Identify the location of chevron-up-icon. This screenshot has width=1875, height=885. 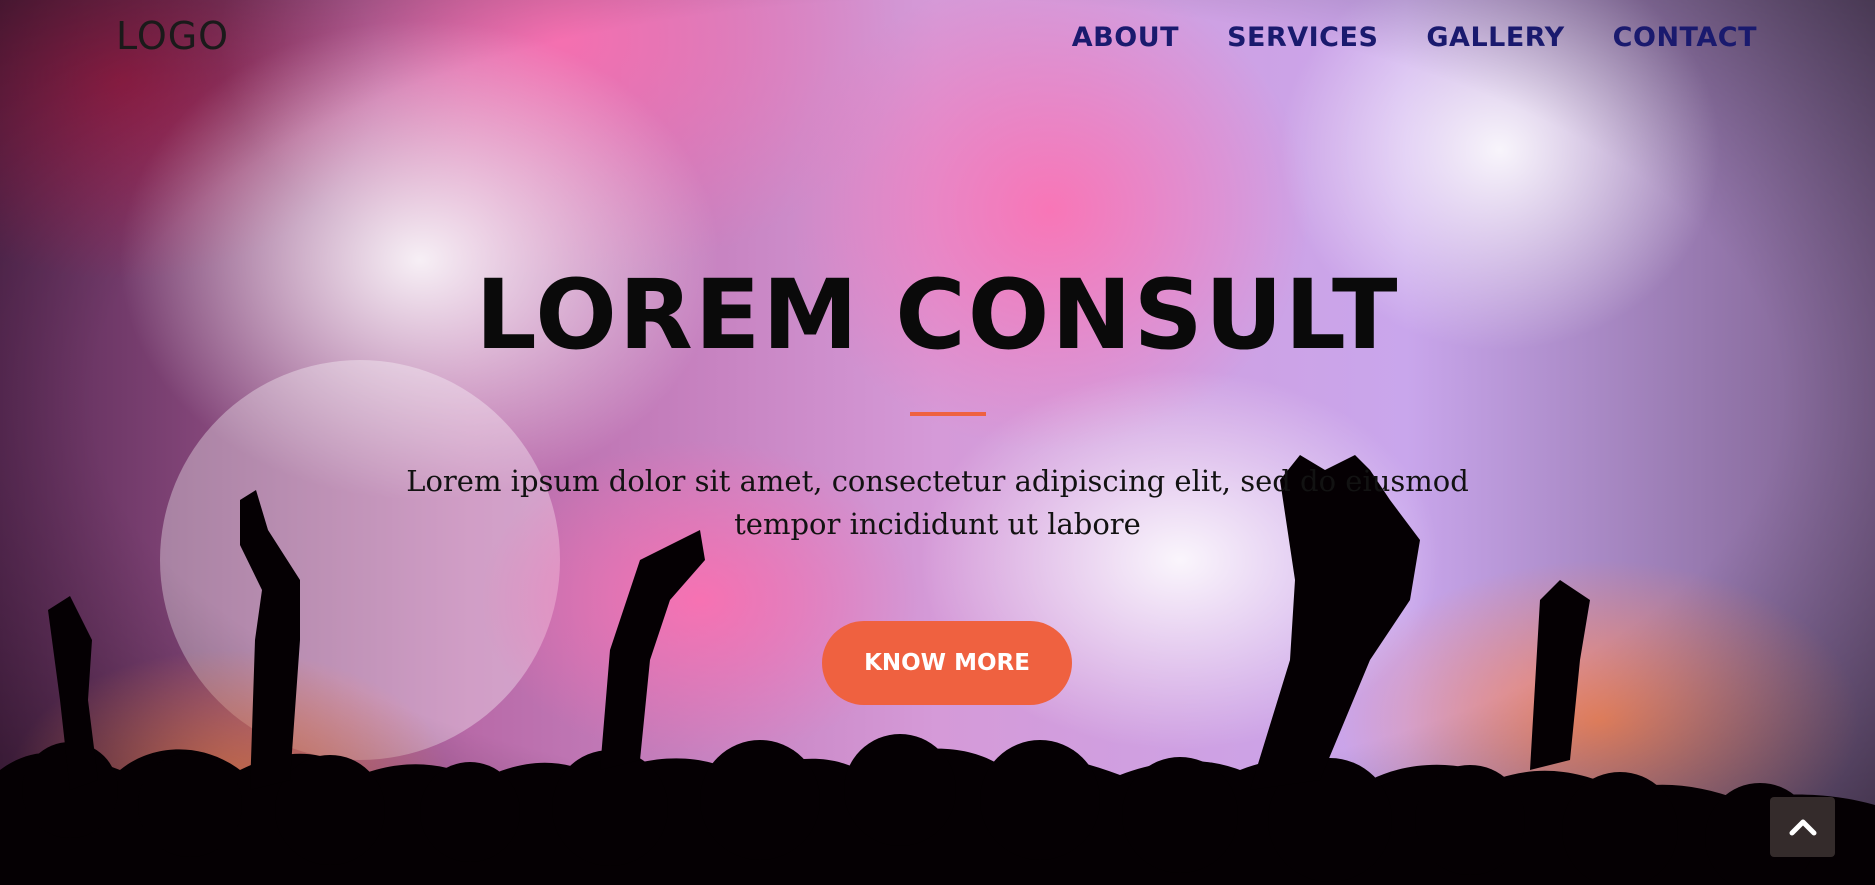
(1802, 827).